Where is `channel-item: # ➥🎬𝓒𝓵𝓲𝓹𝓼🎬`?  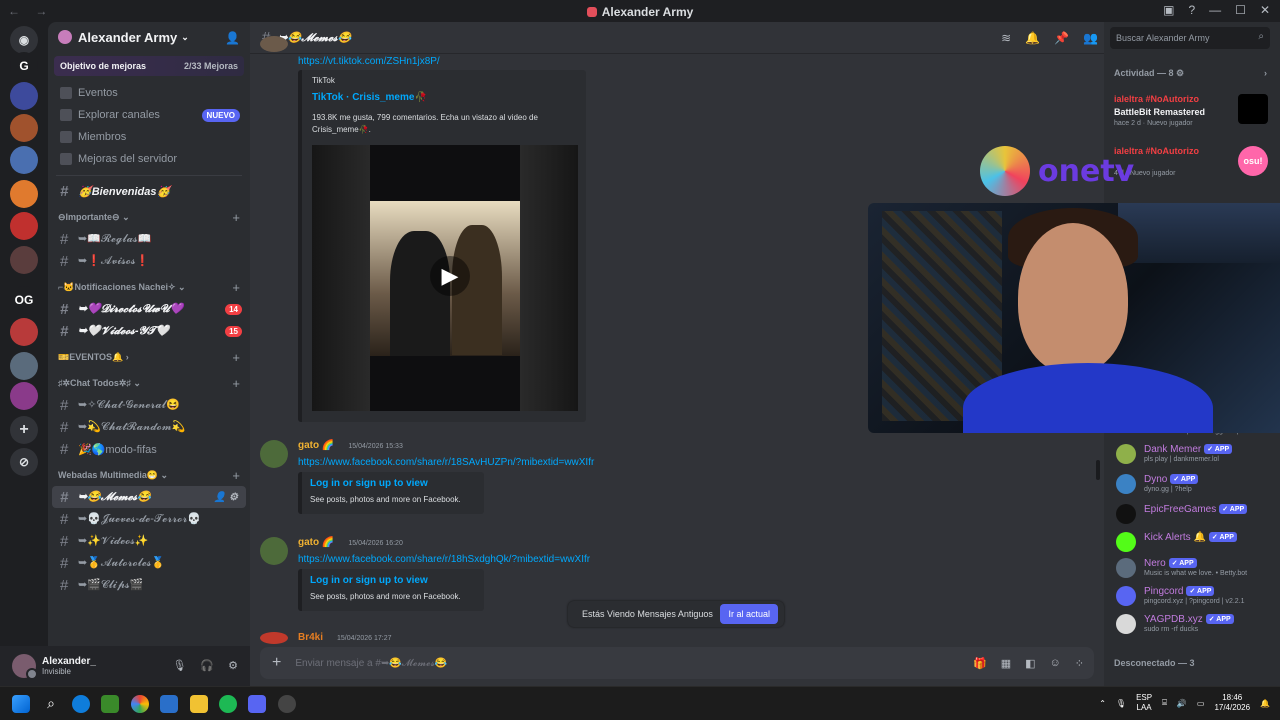
channel-item: # ➥🎬𝓒𝓵𝓲𝓹𝓼🎬 is located at coordinates (149, 585).